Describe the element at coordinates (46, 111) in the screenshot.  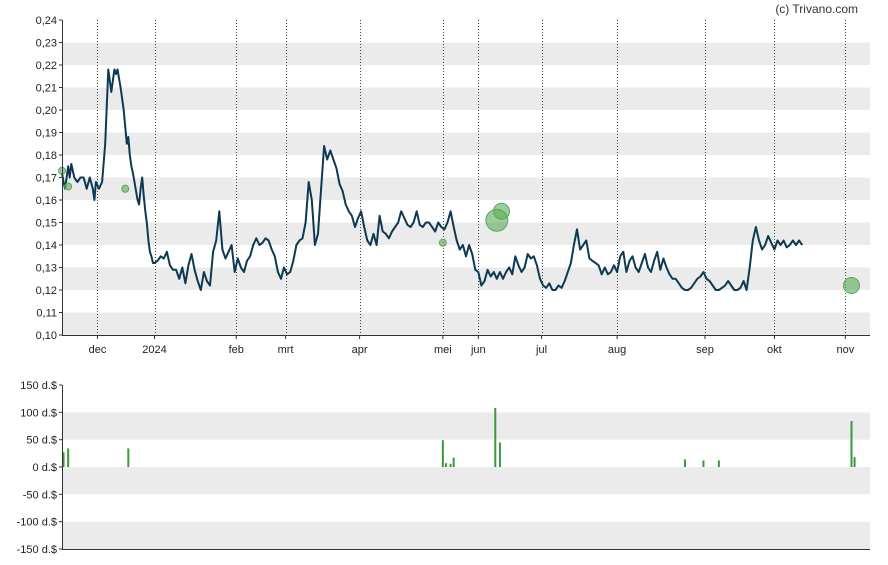
I see `price-y-tick-label: 0,20` at that location.